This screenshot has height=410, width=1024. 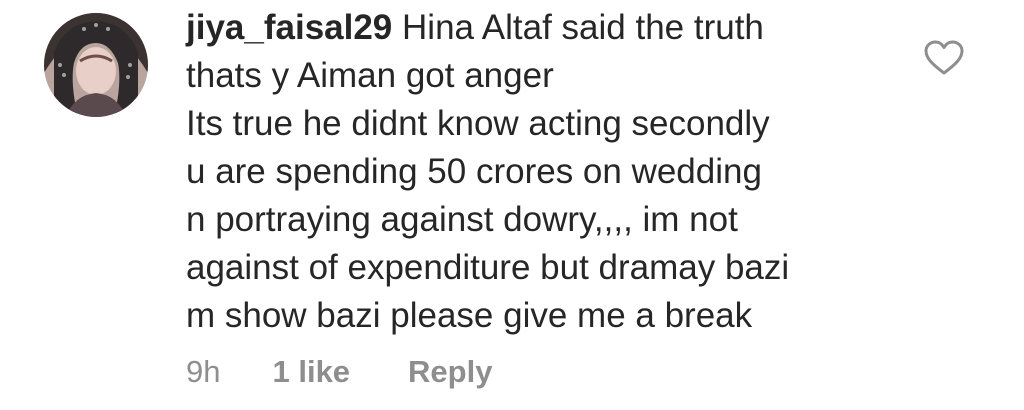 I want to click on comment-text-line: Hina Altaf said the truth, so click(x=583, y=27).